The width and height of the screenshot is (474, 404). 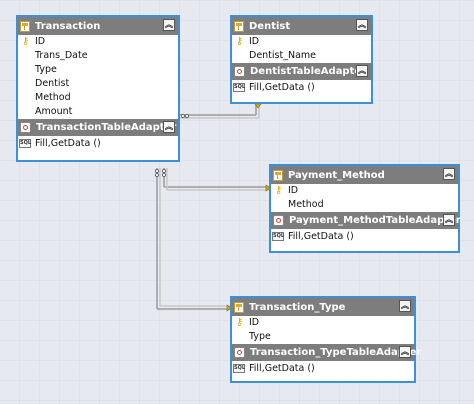 I want to click on table-adapter-title: DentistTableAdapter, so click(x=308, y=71).